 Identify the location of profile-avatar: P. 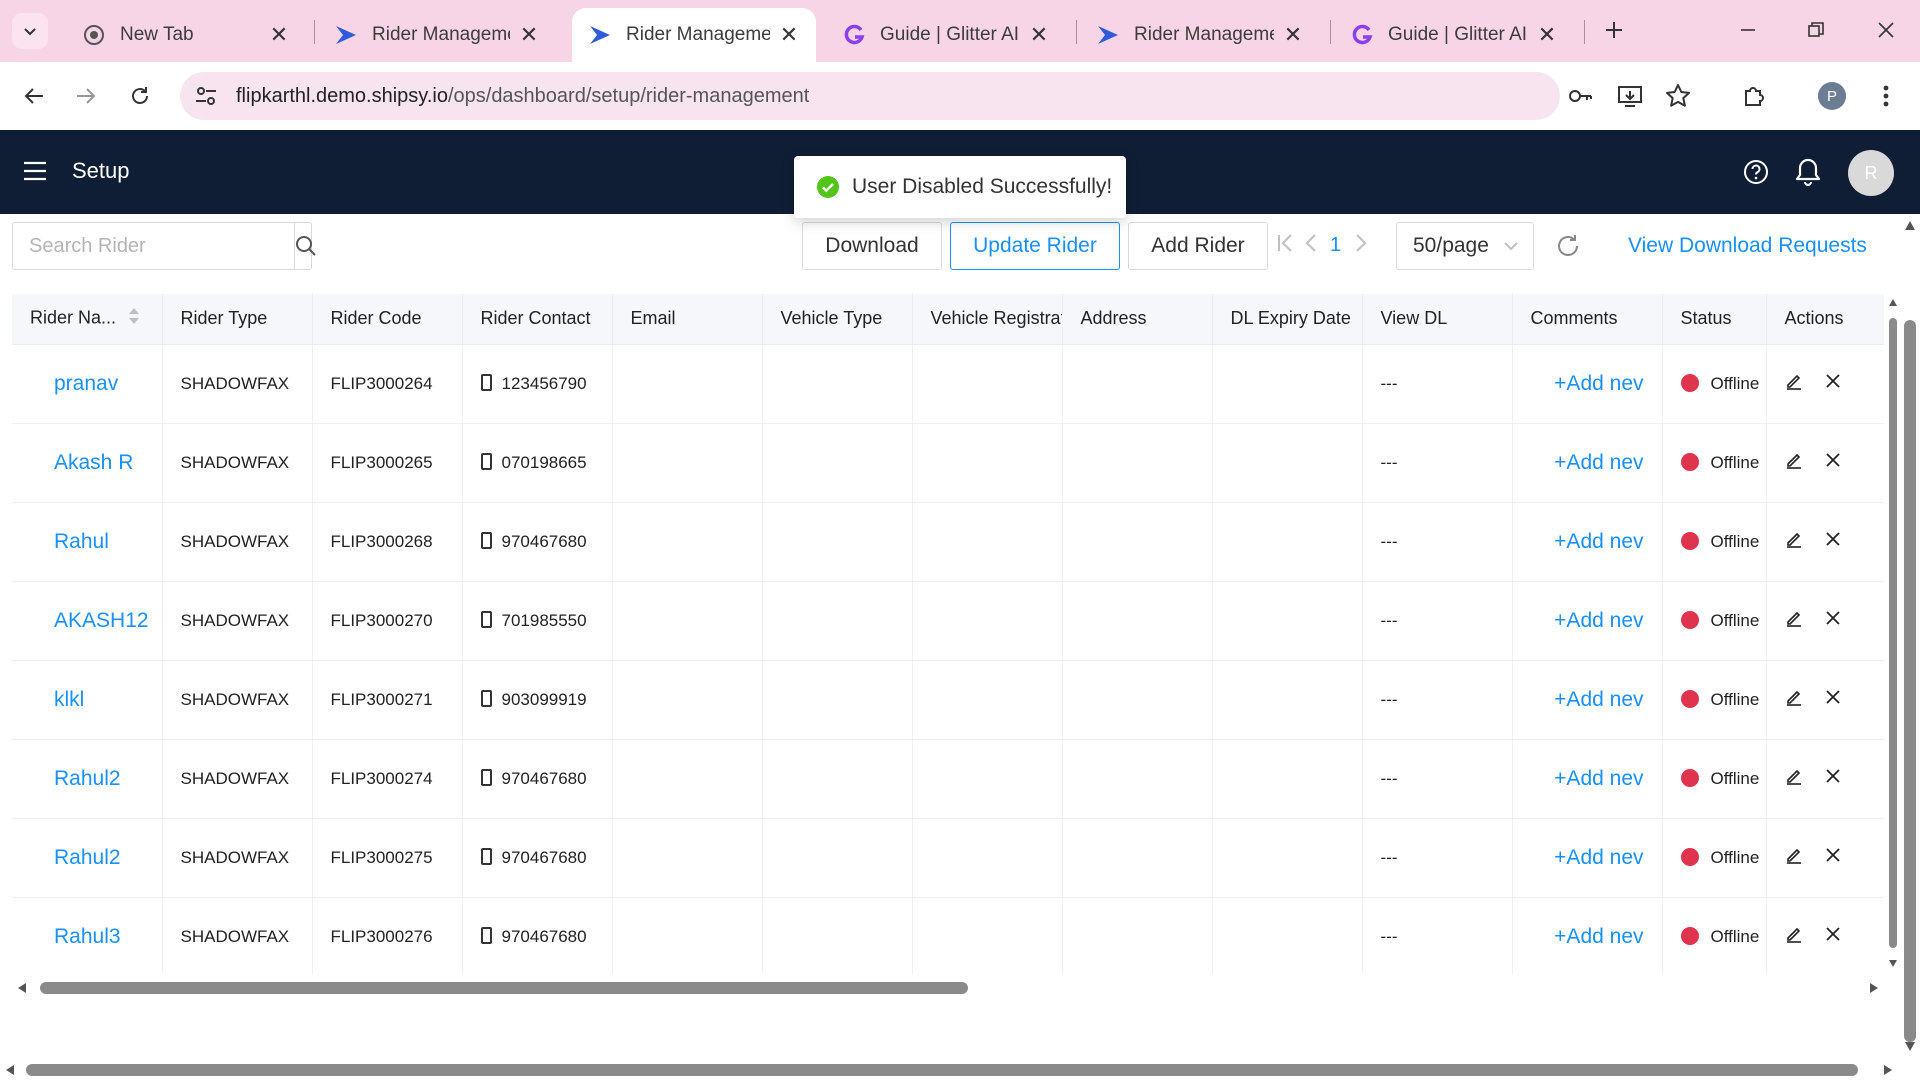
(1832, 96).